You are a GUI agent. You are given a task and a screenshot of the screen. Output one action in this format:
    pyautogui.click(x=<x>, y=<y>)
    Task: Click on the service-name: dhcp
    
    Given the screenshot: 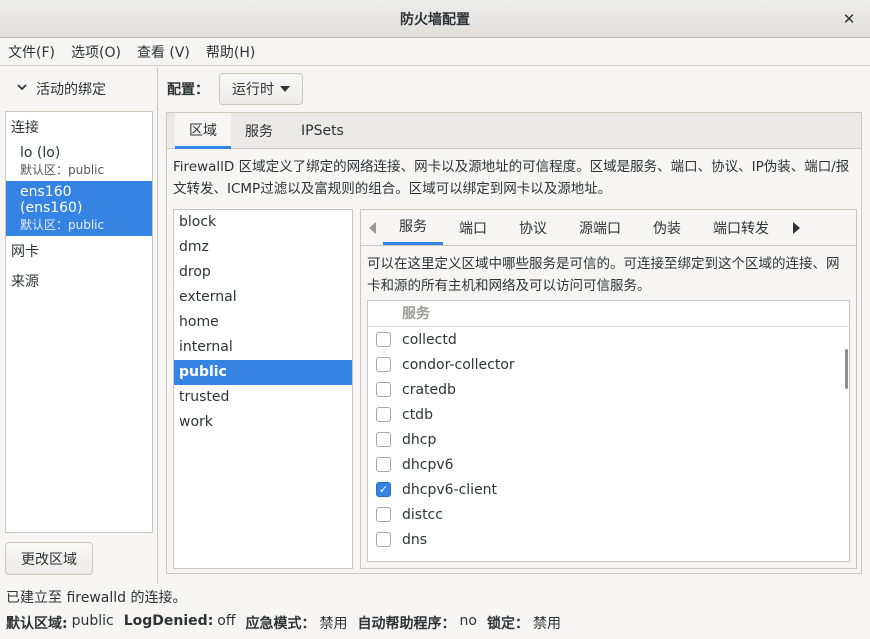 What is the action you would take?
    pyautogui.click(x=419, y=439)
    